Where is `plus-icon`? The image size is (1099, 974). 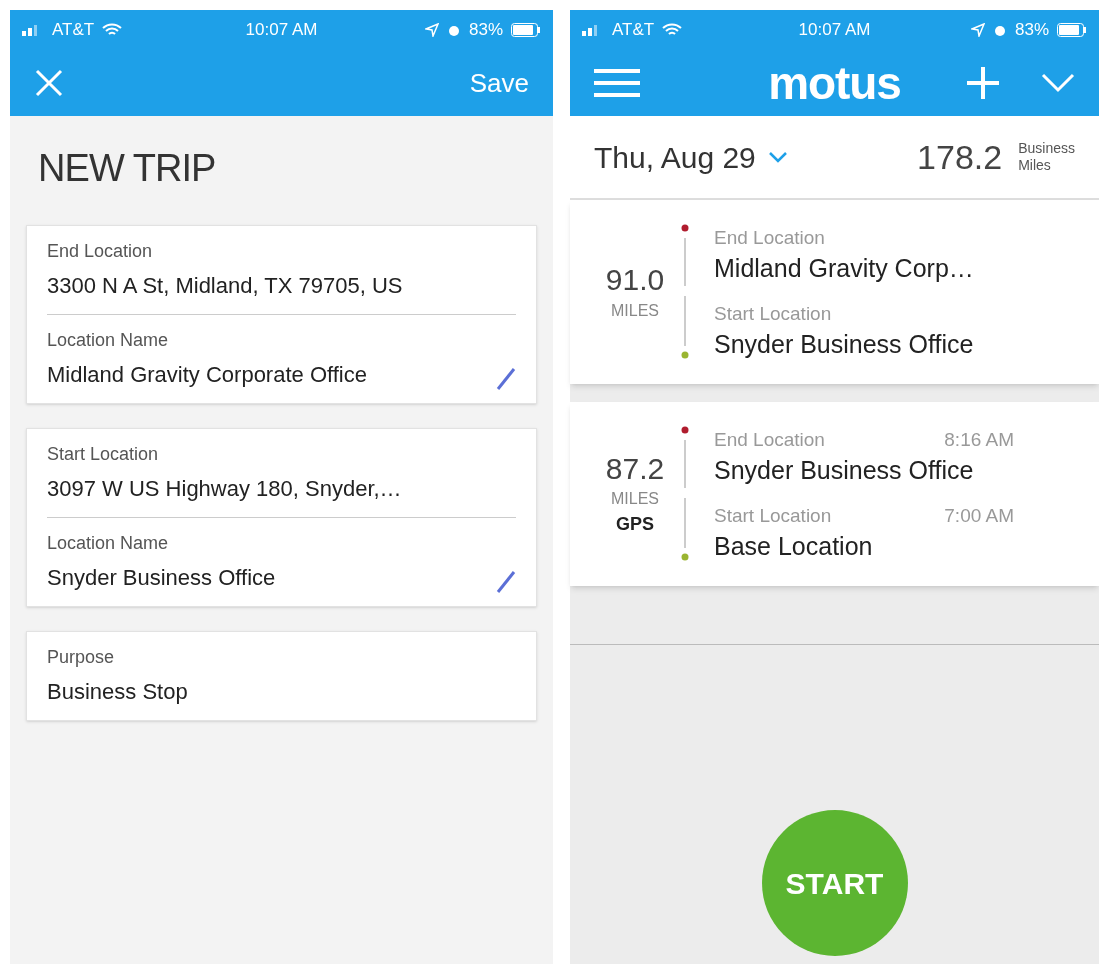 plus-icon is located at coordinates (983, 83).